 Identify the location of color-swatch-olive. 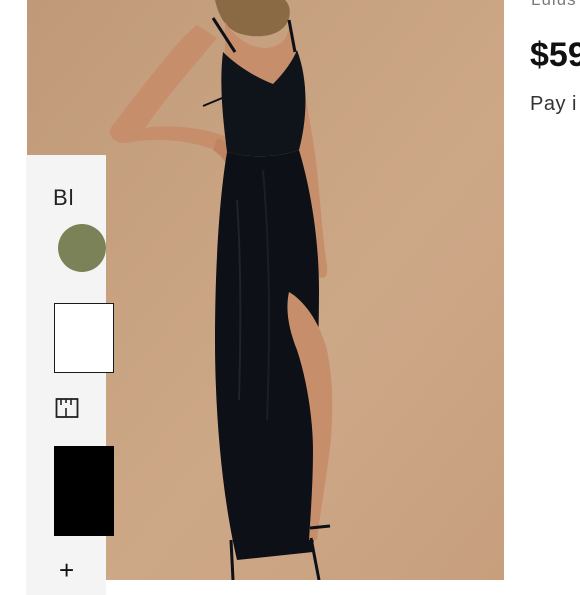
(82, 248).